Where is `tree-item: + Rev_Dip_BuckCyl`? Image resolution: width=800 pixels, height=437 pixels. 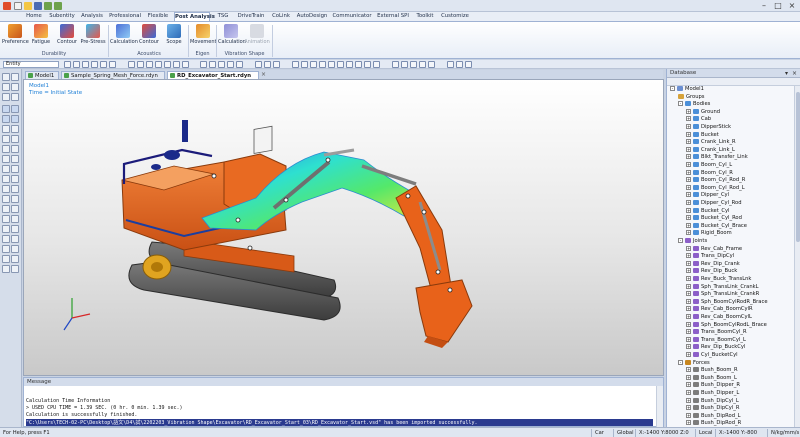 tree-item: + Rev_Dip_BuckCyl is located at coordinates (715, 348).